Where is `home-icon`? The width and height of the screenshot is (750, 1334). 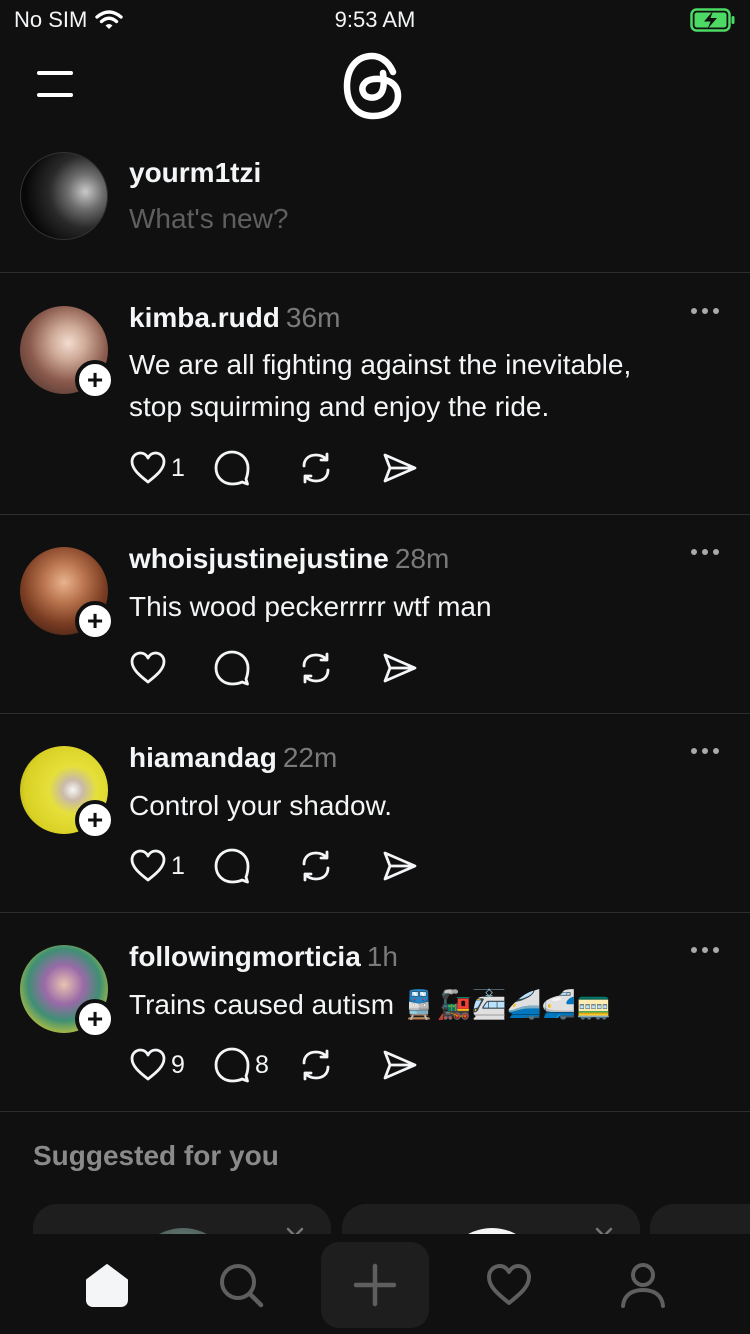 home-icon is located at coordinates (107, 1285).